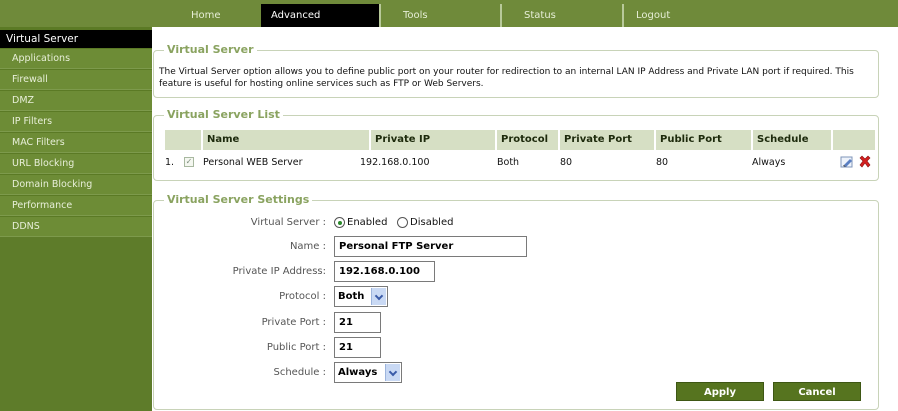 This screenshot has height=411, width=898. I want to click on row-enabled-checkbox: ✓, so click(189, 162).